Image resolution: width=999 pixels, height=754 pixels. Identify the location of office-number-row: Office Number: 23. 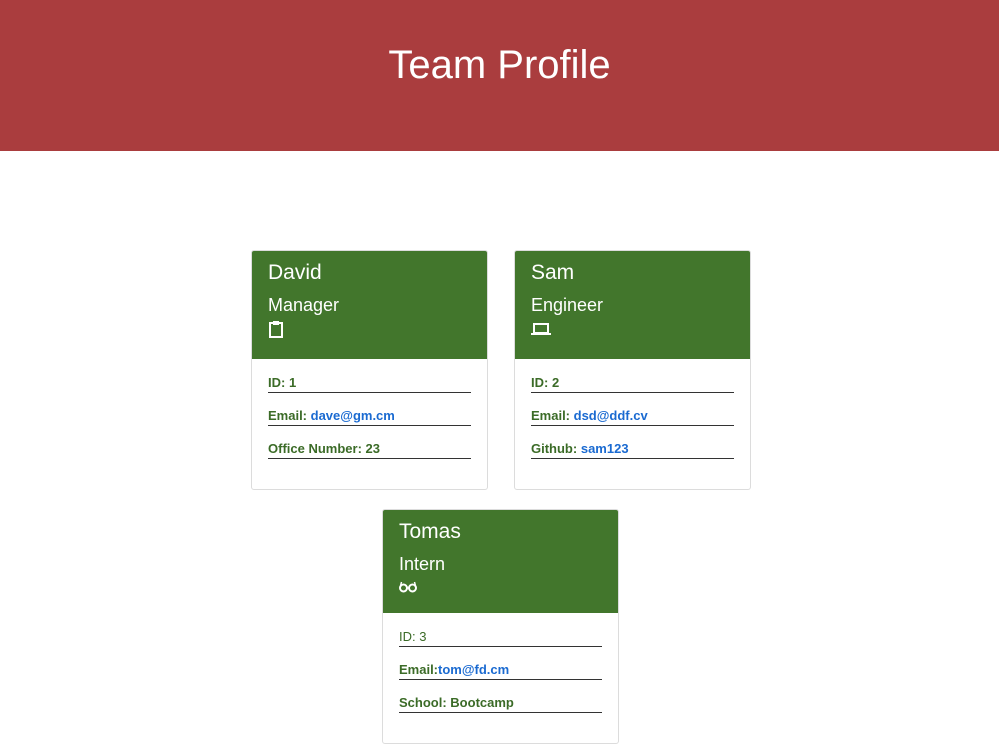
(369, 450).